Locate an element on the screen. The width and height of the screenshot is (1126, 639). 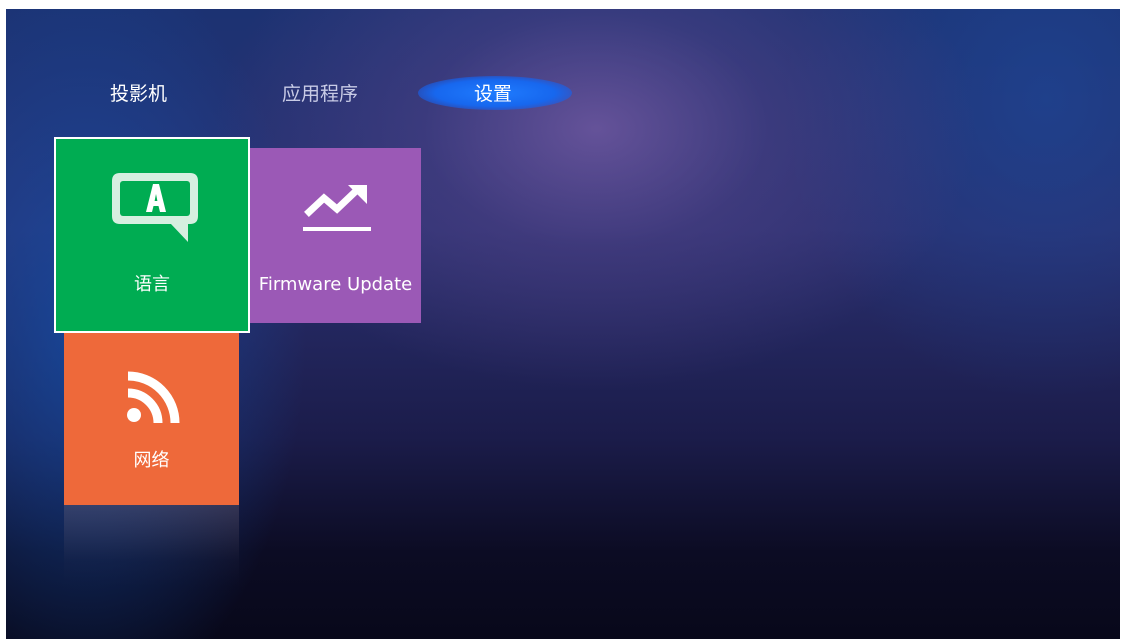
language-label: 语言 is located at coordinates (152, 284).